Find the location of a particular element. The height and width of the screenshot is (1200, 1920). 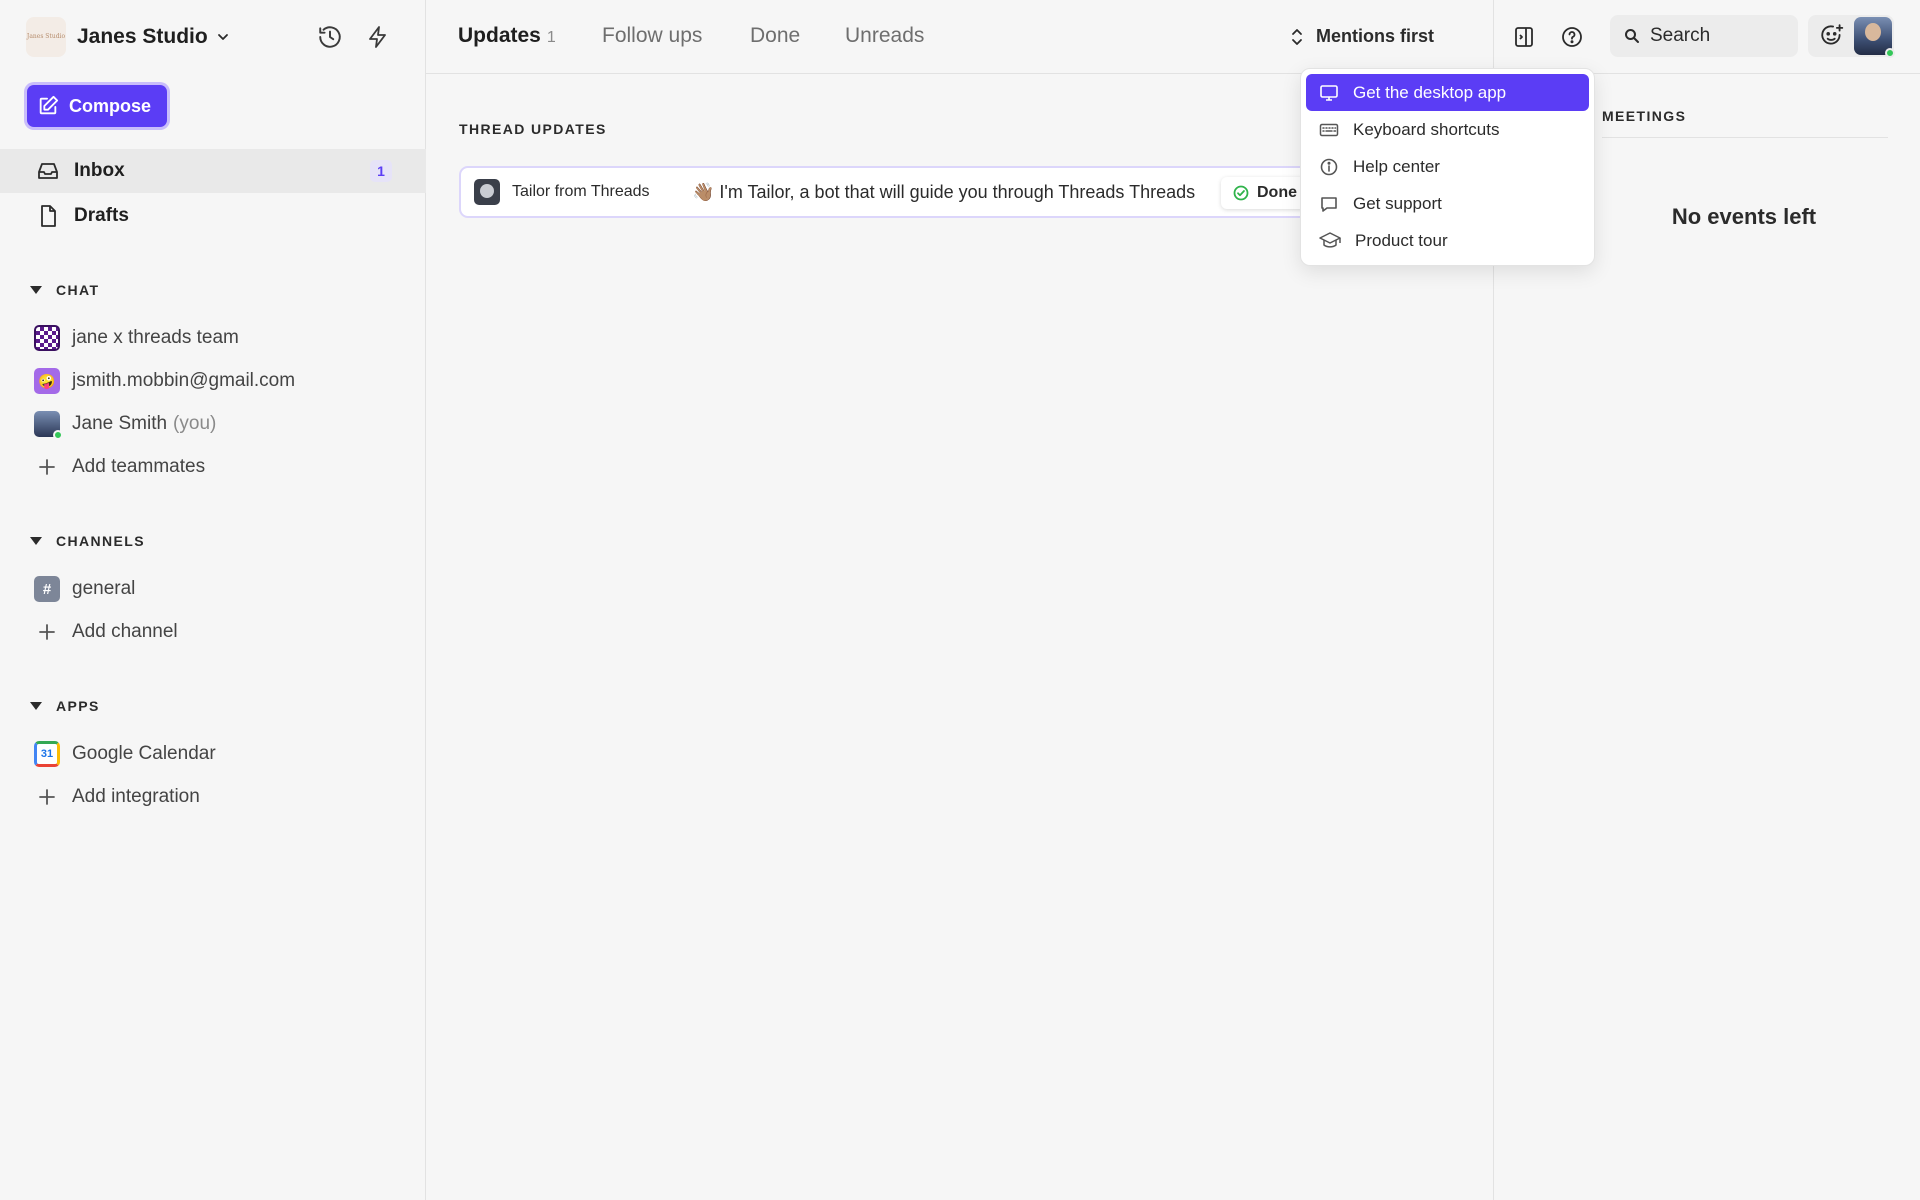

workspace-logo: Janes Studio is located at coordinates (46, 37).